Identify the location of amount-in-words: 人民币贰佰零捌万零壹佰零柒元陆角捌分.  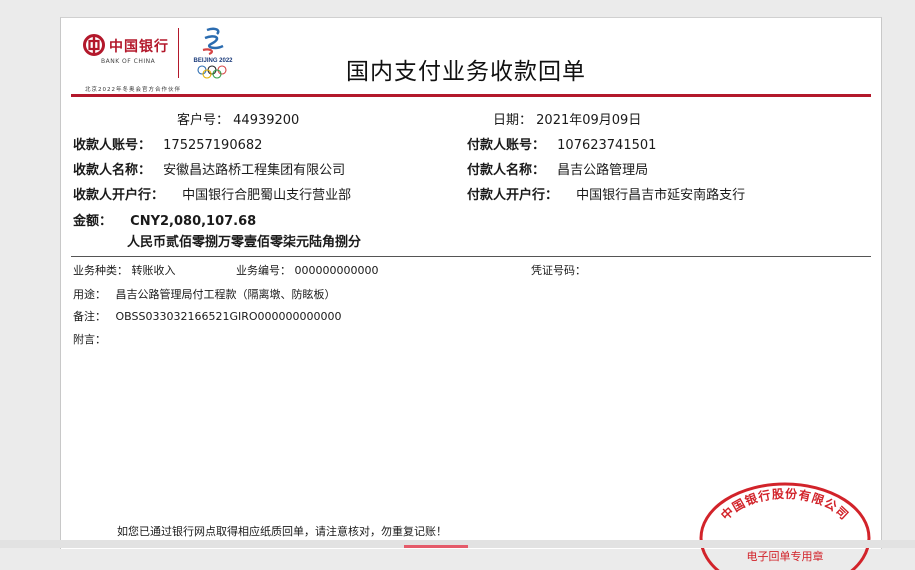
(244, 242).